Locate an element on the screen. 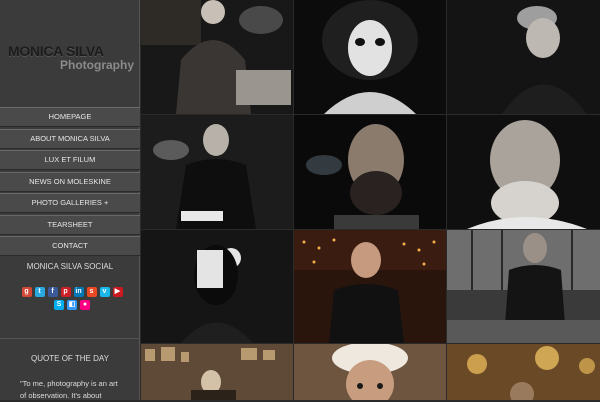  photo-man-in-theater is located at coordinates (370, 286).